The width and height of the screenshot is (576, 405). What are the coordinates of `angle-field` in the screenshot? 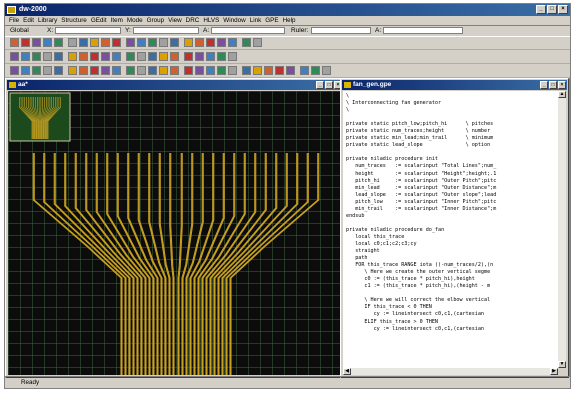 It's located at (423, 30).